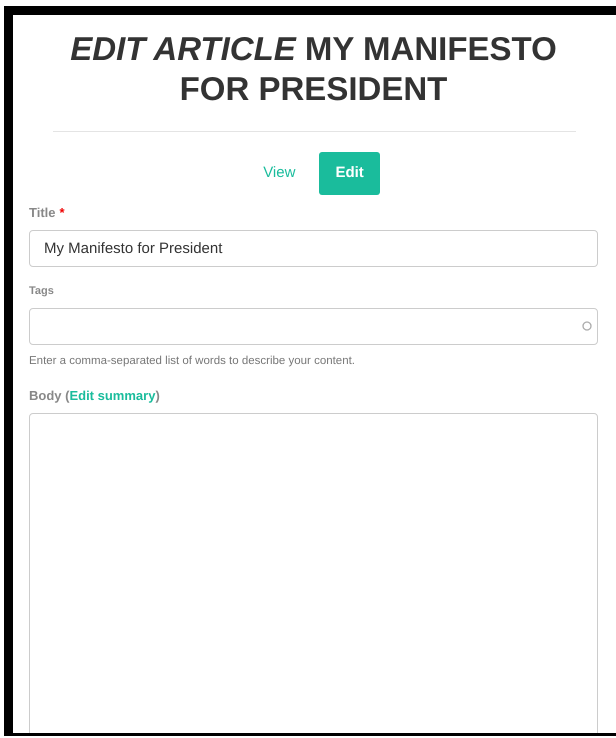 The image size is (616, 738). I want to click on required-mark: *, so click(62, 213).